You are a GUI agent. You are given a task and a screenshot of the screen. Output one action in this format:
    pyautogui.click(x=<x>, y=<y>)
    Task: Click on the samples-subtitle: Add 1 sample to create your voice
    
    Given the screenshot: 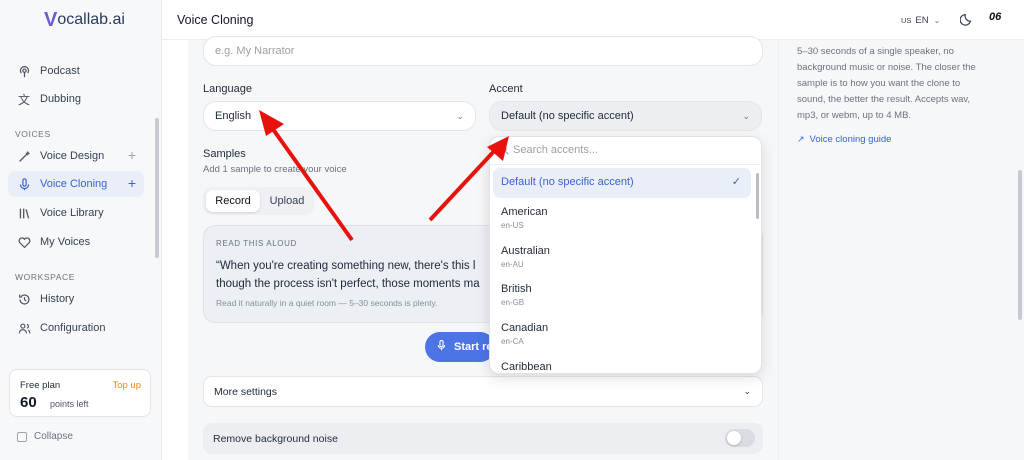 What is the action you would take?
    pyautogui.click(x=275, y=169)
    